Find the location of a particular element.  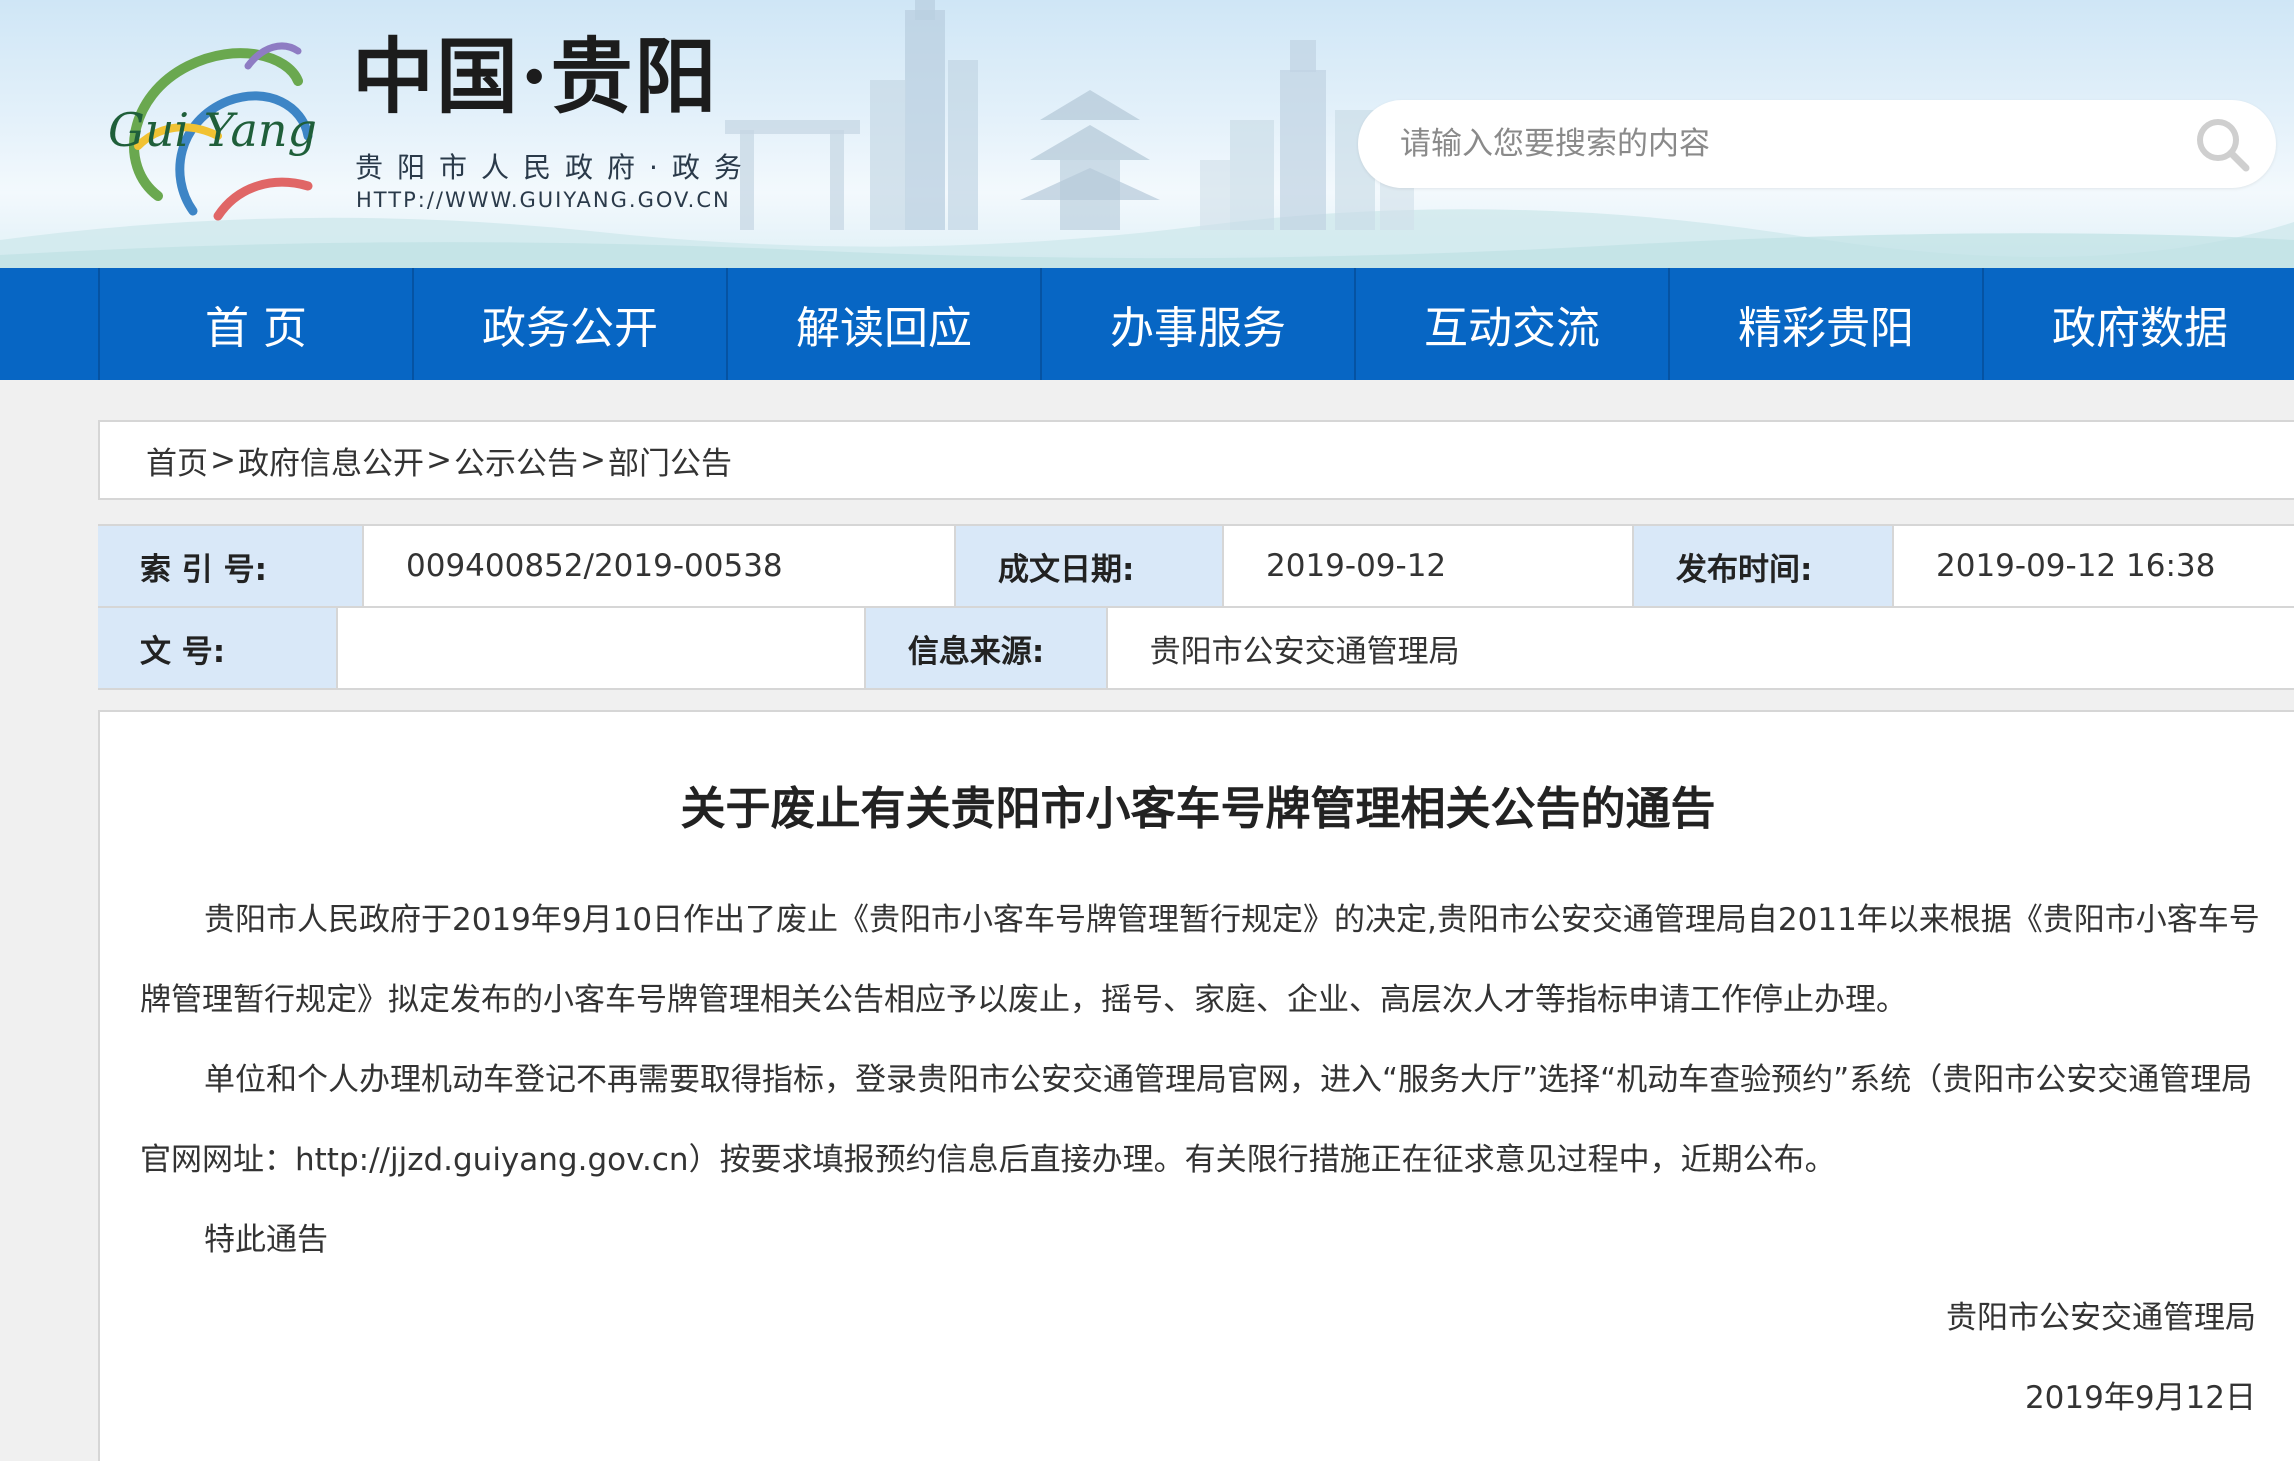

signature-date: 2019年9月12日 is located at coordinates (2140, 1398).